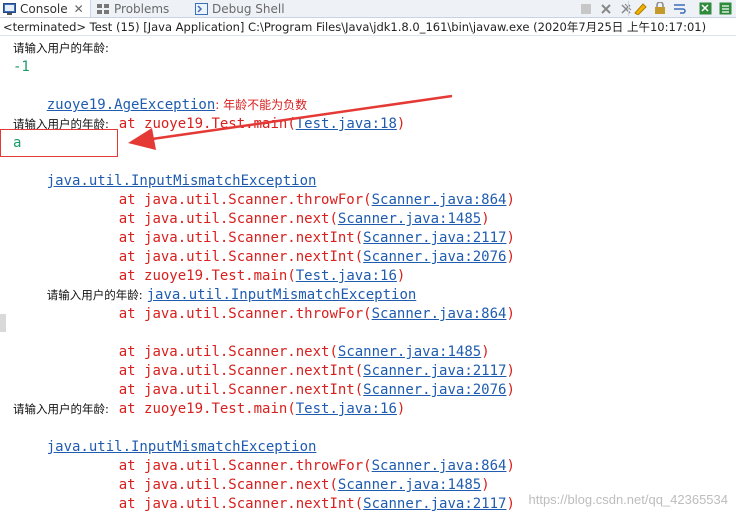  What do you see at coordinates (290, 122) in the screenshot?
I see `annotation-arrow` at bounding box center [290, 122].